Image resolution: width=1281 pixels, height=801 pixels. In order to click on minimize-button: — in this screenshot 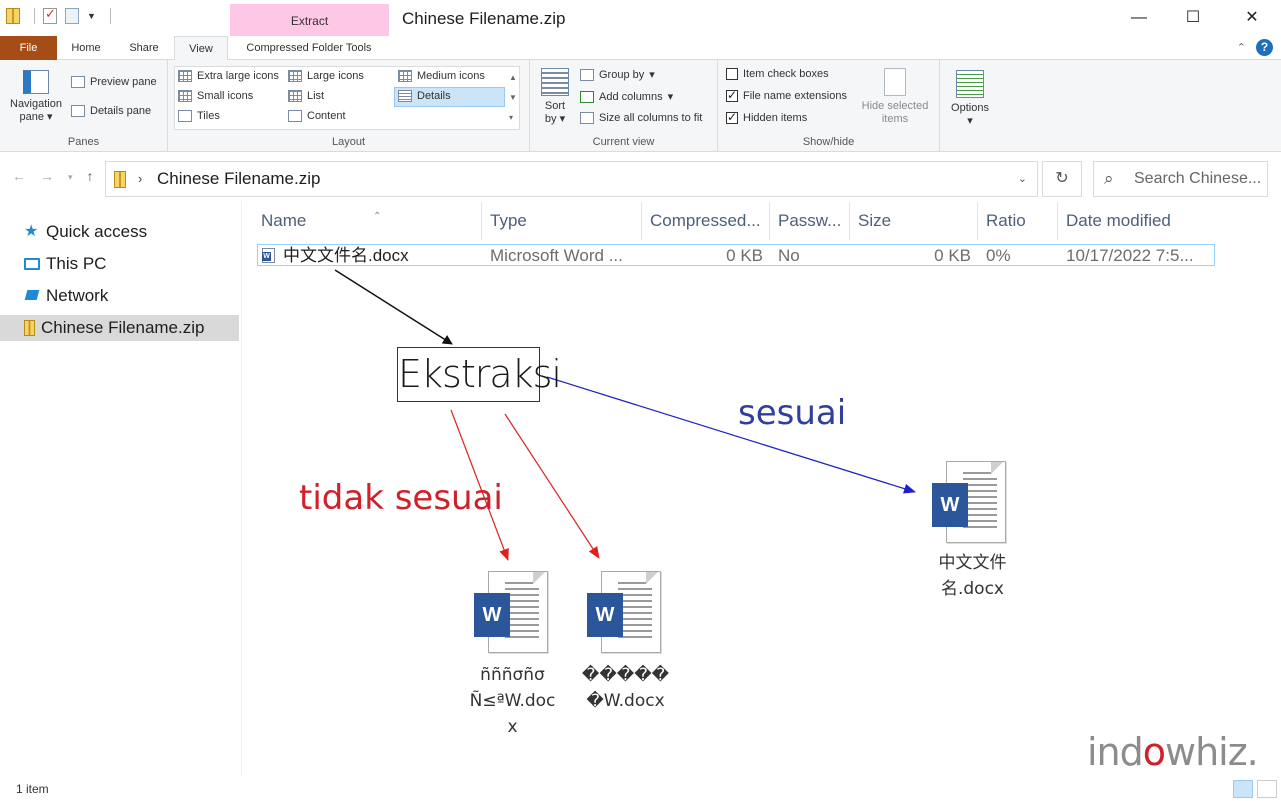, I will do `click(1139, 18)`.